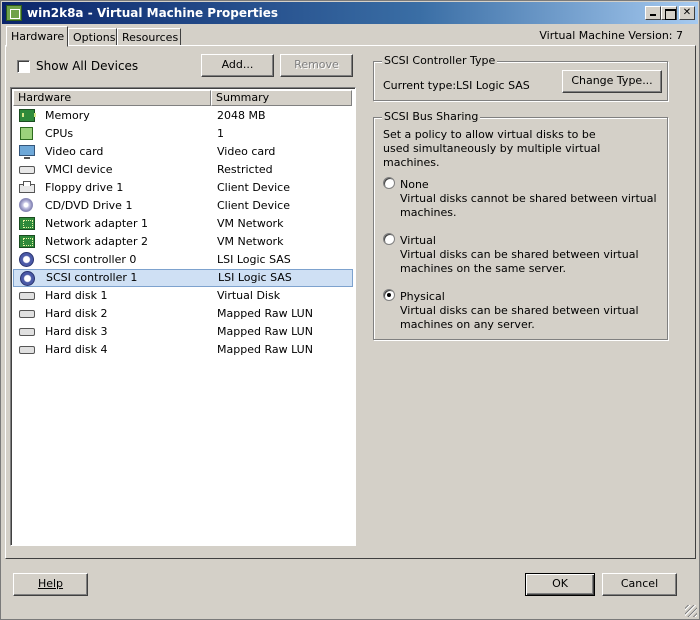 The height and width of the screenshot is (620, 700). I want to click on cancel-button: Cancel, so click(639, 584).